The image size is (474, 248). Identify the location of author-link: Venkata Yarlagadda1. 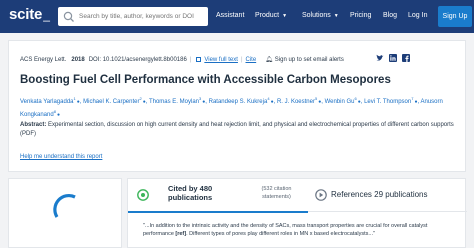
(48, 100).